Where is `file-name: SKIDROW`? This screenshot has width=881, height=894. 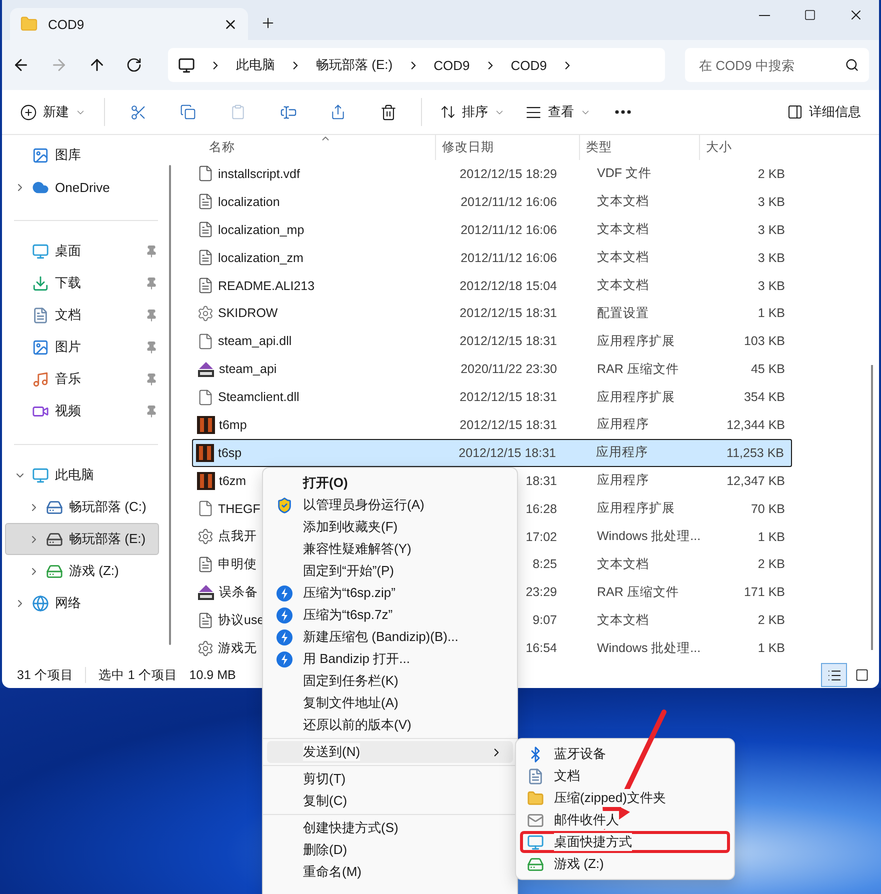 file-name: SKIDROW is located at coordinates (248, 313).